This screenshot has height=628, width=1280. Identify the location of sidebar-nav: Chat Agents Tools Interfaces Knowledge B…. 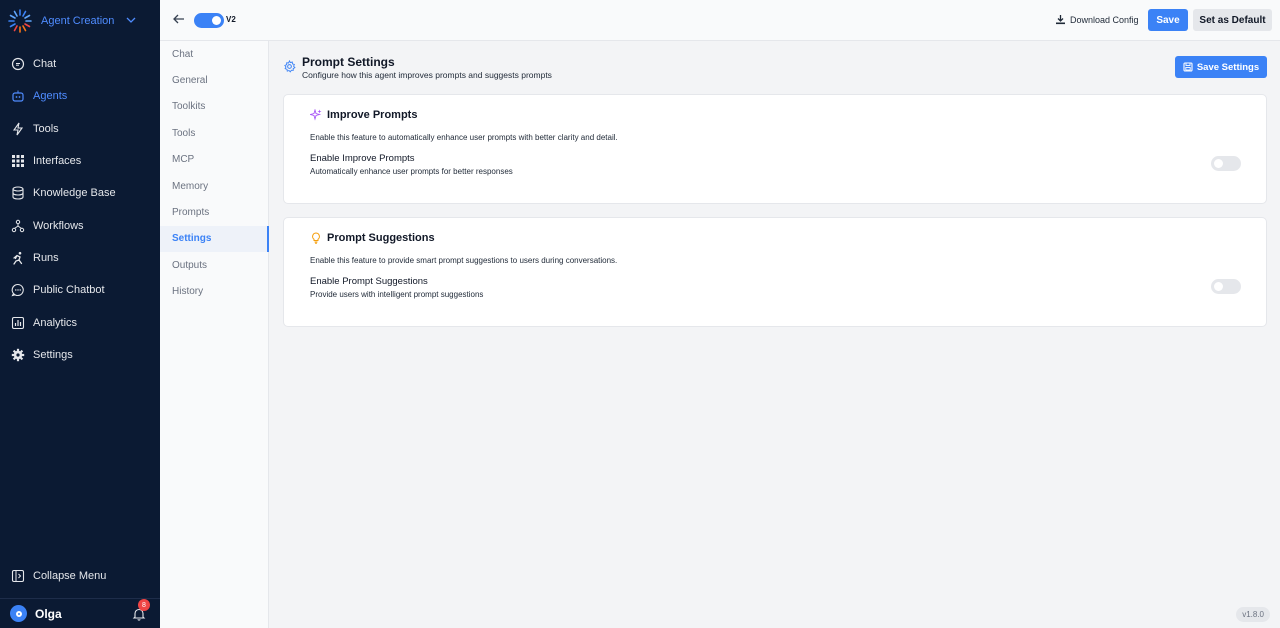
(80, 209).